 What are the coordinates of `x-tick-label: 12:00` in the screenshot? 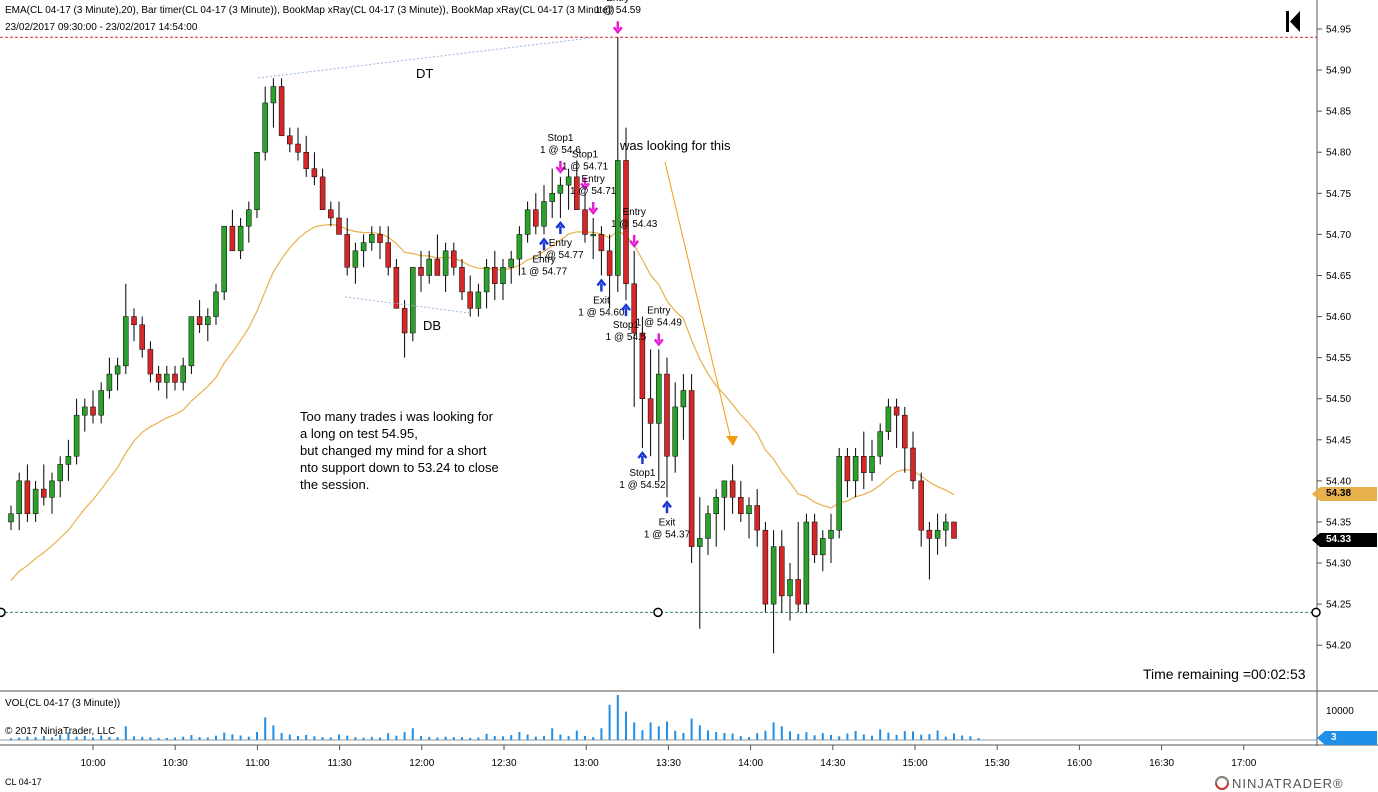 It's located at (421, 763).